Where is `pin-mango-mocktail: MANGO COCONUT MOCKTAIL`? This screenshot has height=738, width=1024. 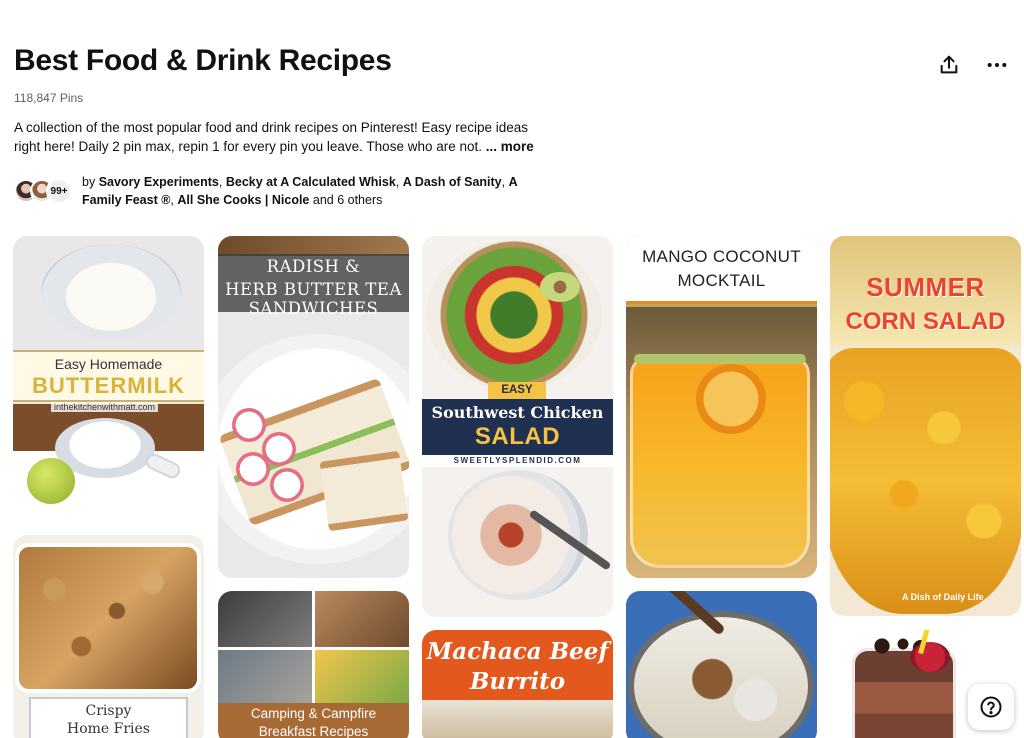
pin-mango-mocktail: MANGO COCONUT MOCKTAIL is located at coordinates (721, 407).